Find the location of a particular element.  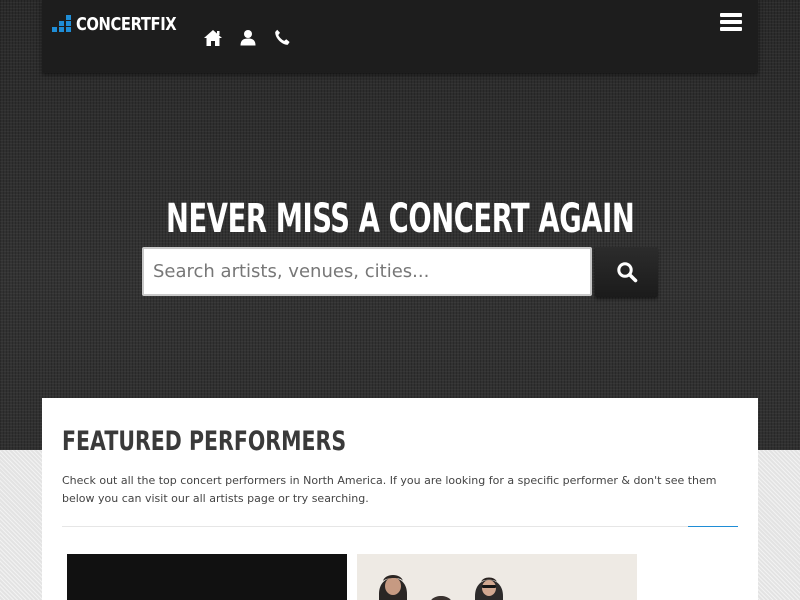

home-icon is located at coordinates (212, 37).